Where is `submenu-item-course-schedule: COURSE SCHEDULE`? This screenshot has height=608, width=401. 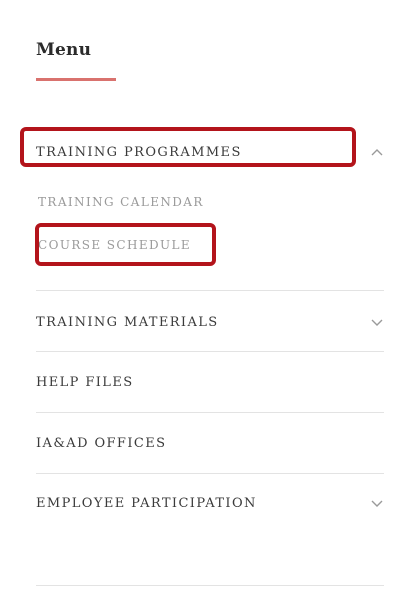
submenu-item-course-schedule: COURSE SCHEDULE is located at coordinates (114, 245).